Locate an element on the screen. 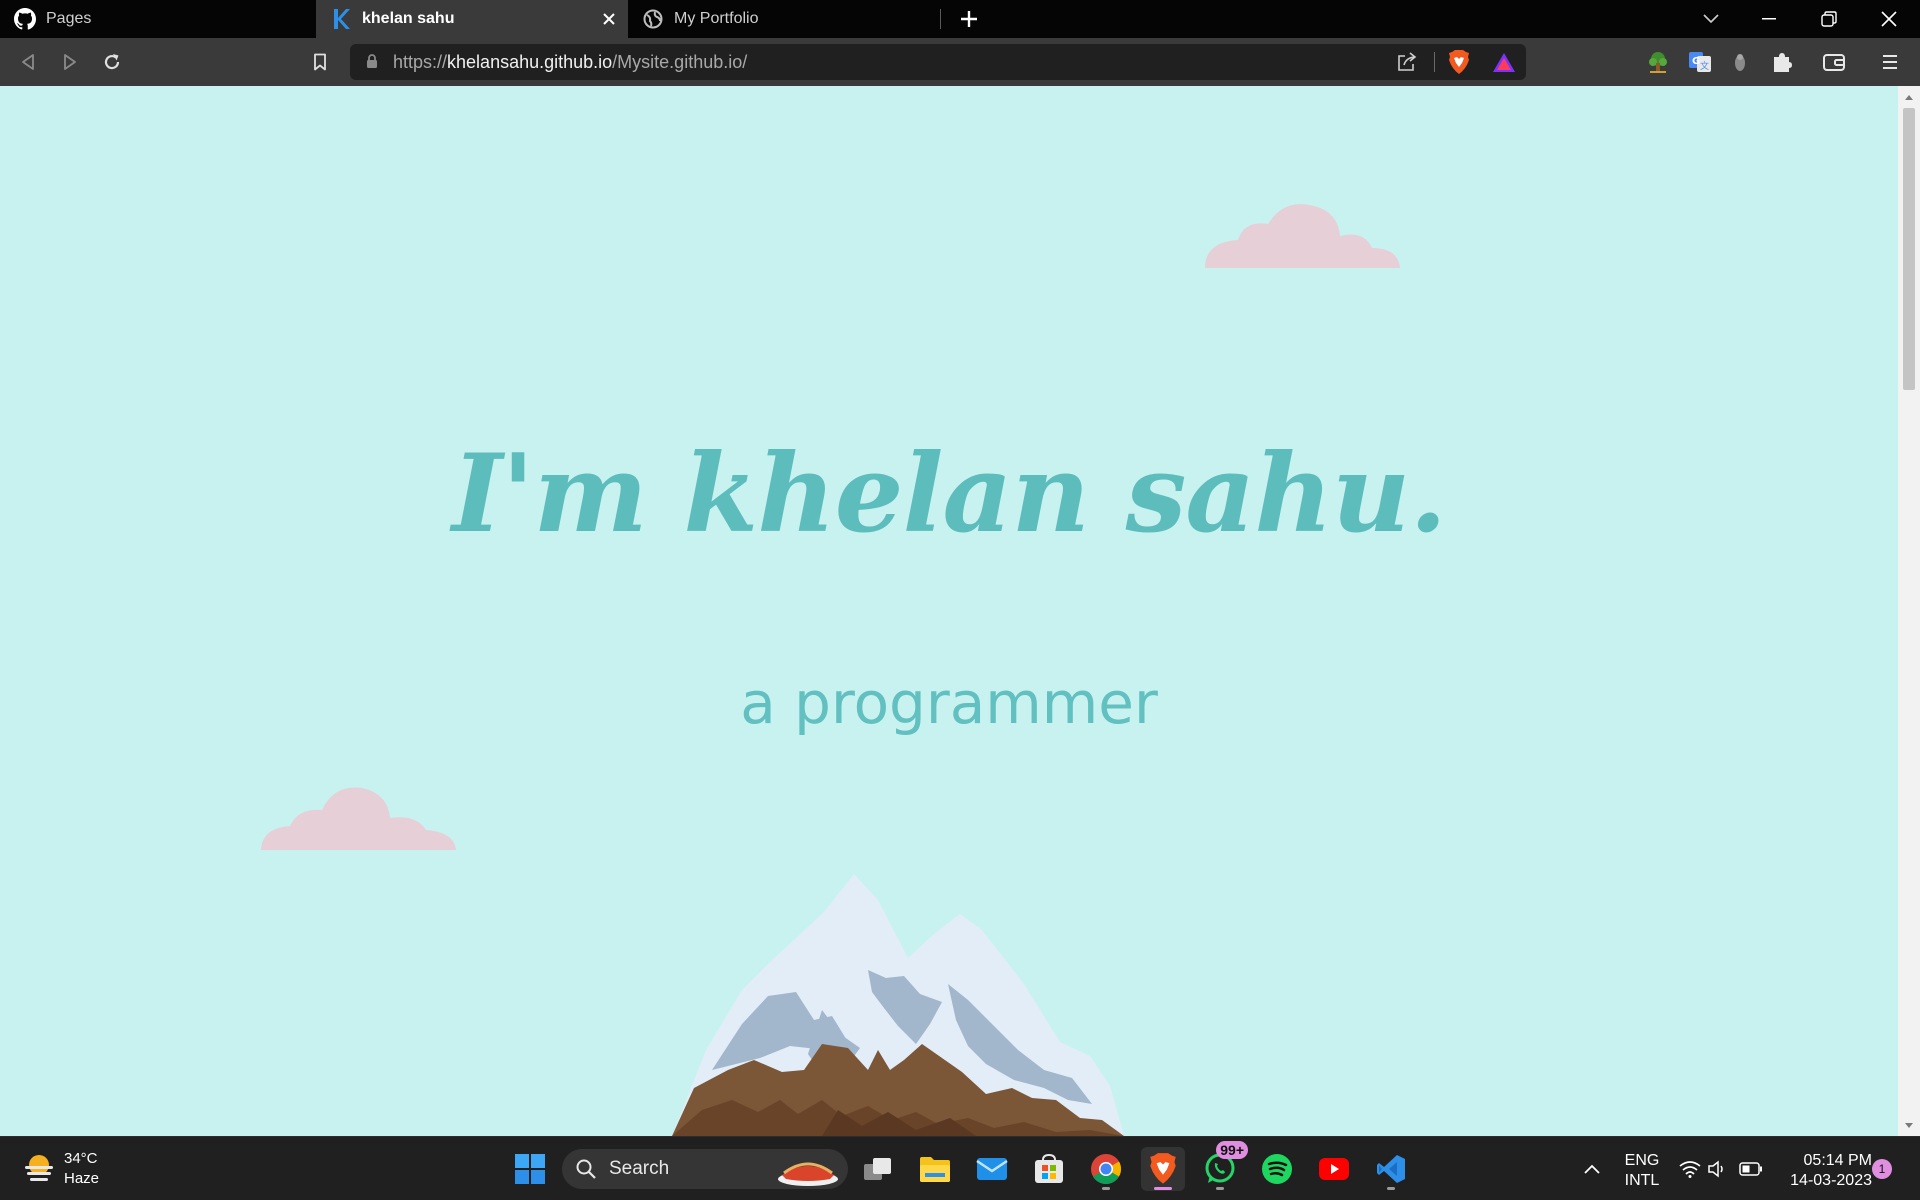 This screenshot has height=1200, width=1920. whatsapp-button: 99+ is located at coordinates (1223, 1166).